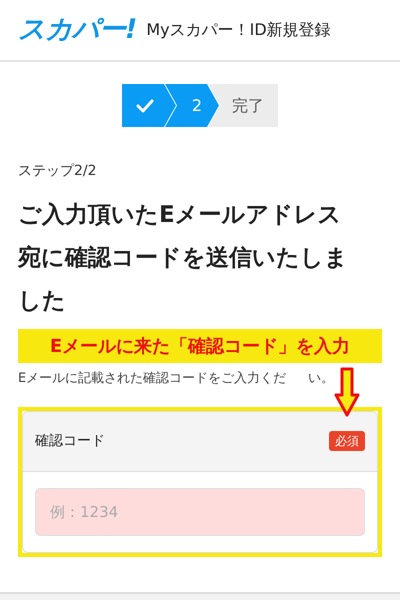 Image resolution: width=400 pixels, height=600 pixels. Describe the element at coordinates (77, 29) in the screenshot. I see `logo: スカパー!` at that location.